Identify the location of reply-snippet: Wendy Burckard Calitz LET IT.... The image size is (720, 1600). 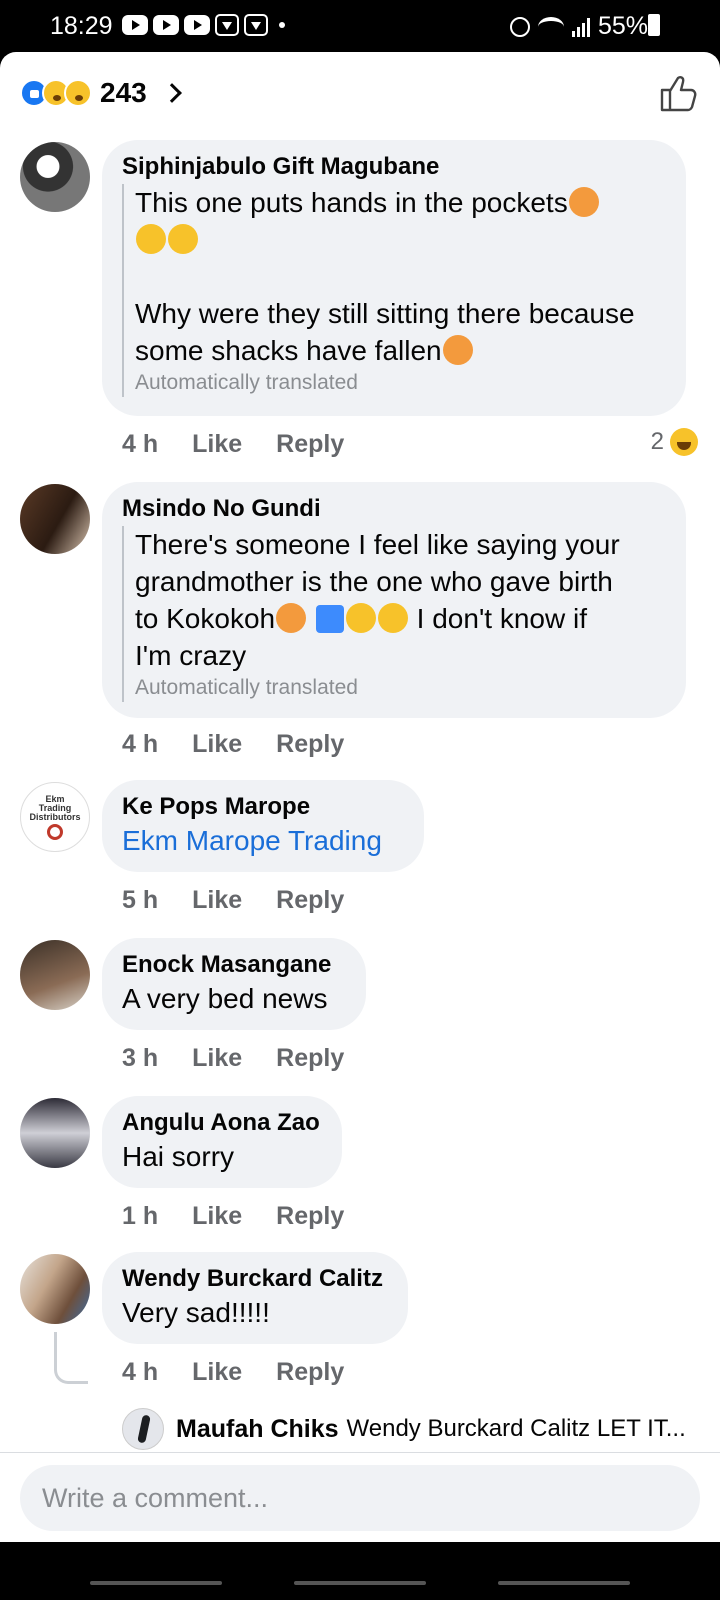
(516, 1428).